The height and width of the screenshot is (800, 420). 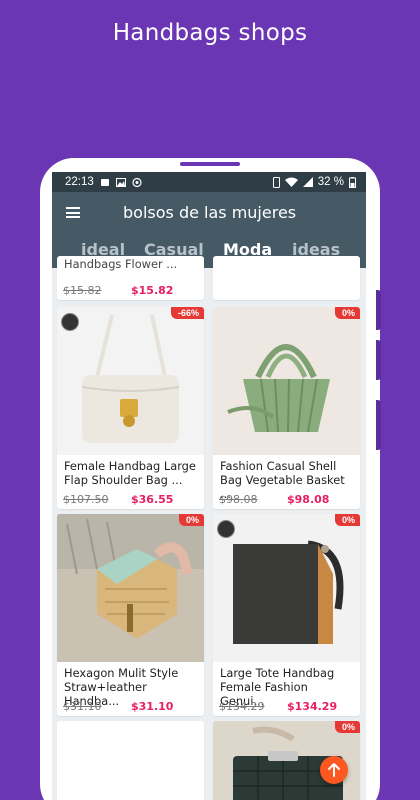 I want to click on app-notification-icon, so click(x=137, y=182).